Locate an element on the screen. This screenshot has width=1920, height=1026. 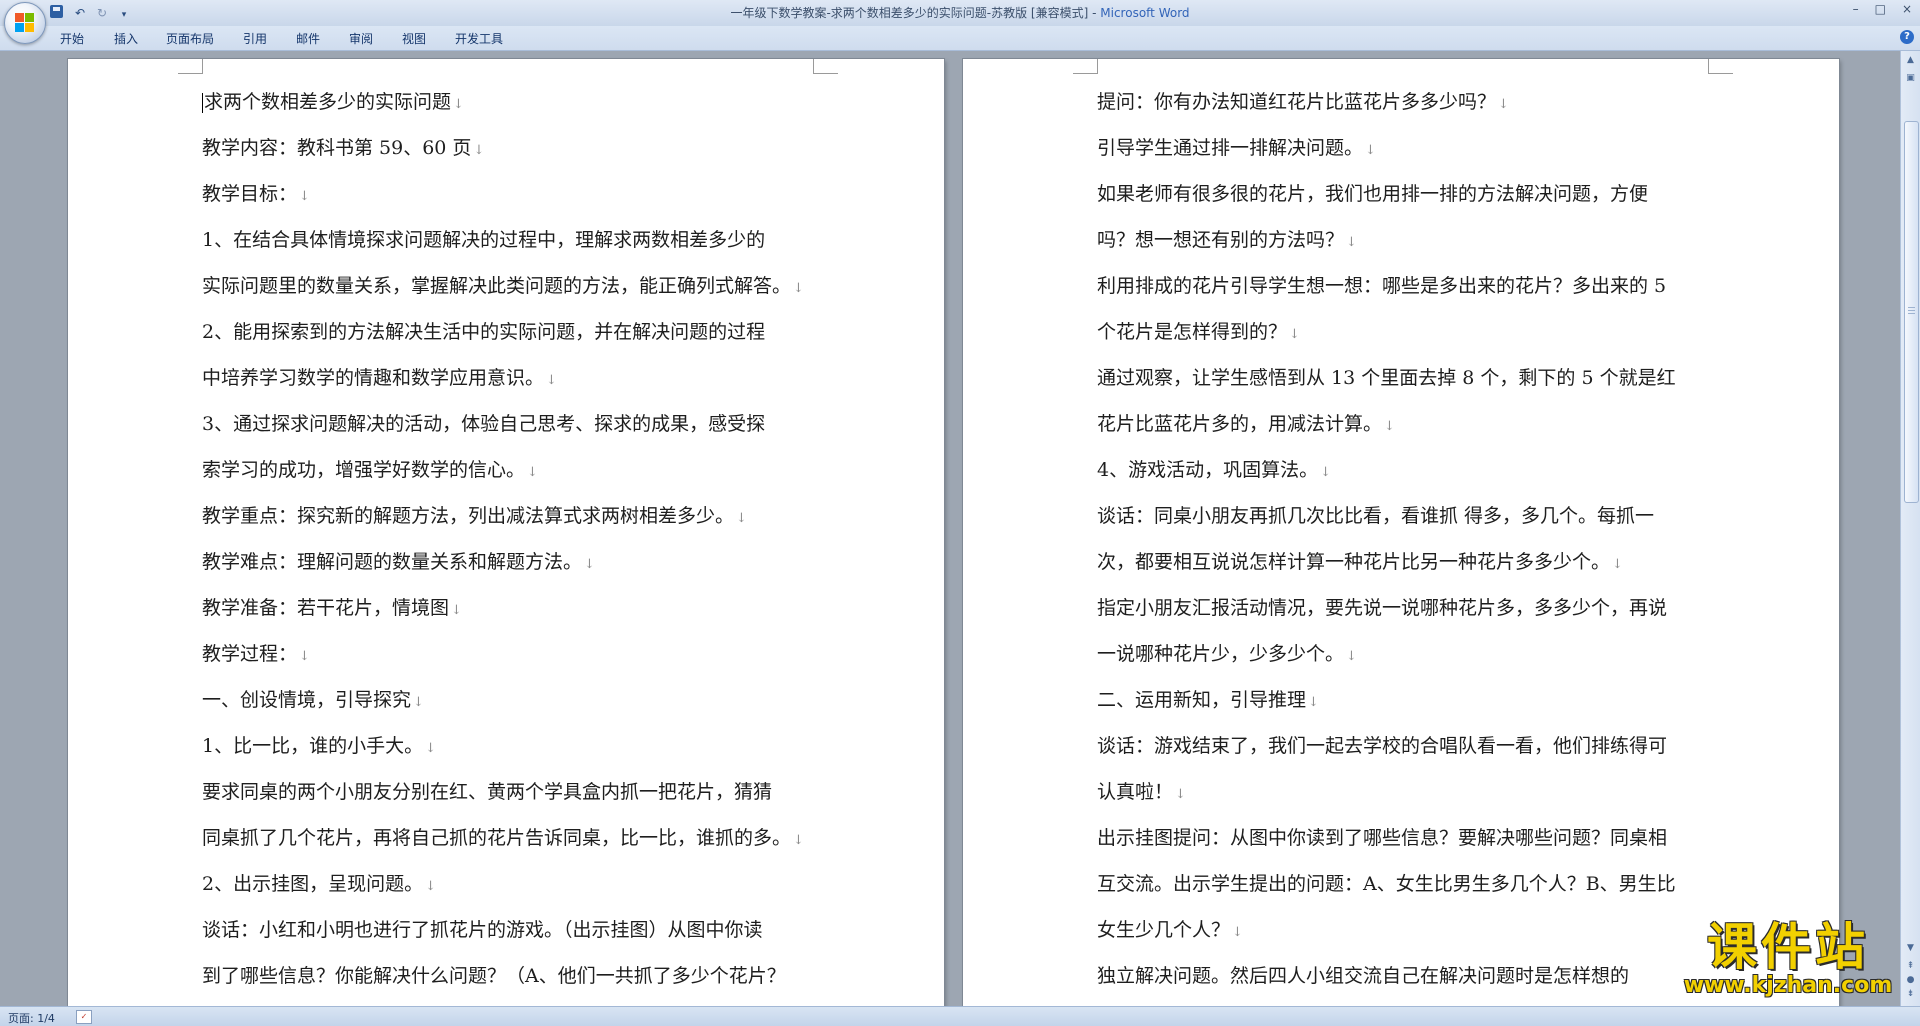
line-text: 引导学生通过排一排解决问题。 is located at coordinates (1230, 148).